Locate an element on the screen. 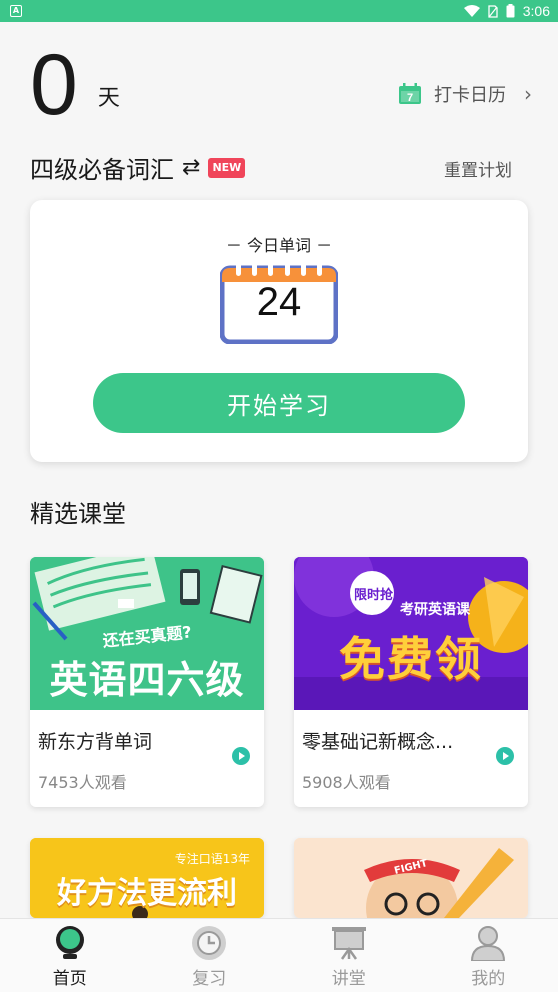 Image resolution: width=558 pixels, height=992 pixels. course-banner-title: 好方法更流利 is located at coordinates (147, 893).